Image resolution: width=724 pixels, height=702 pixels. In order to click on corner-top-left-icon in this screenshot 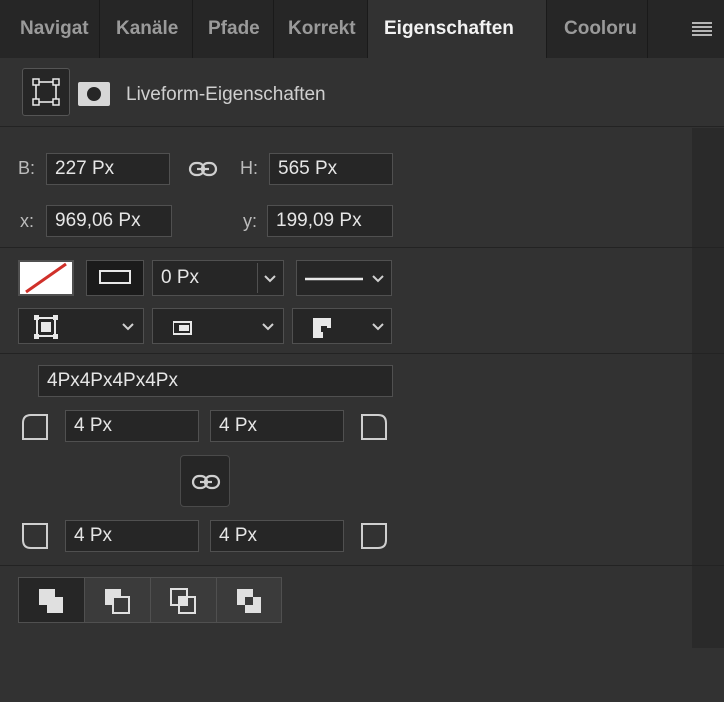, I will do `click(35, 427)`.